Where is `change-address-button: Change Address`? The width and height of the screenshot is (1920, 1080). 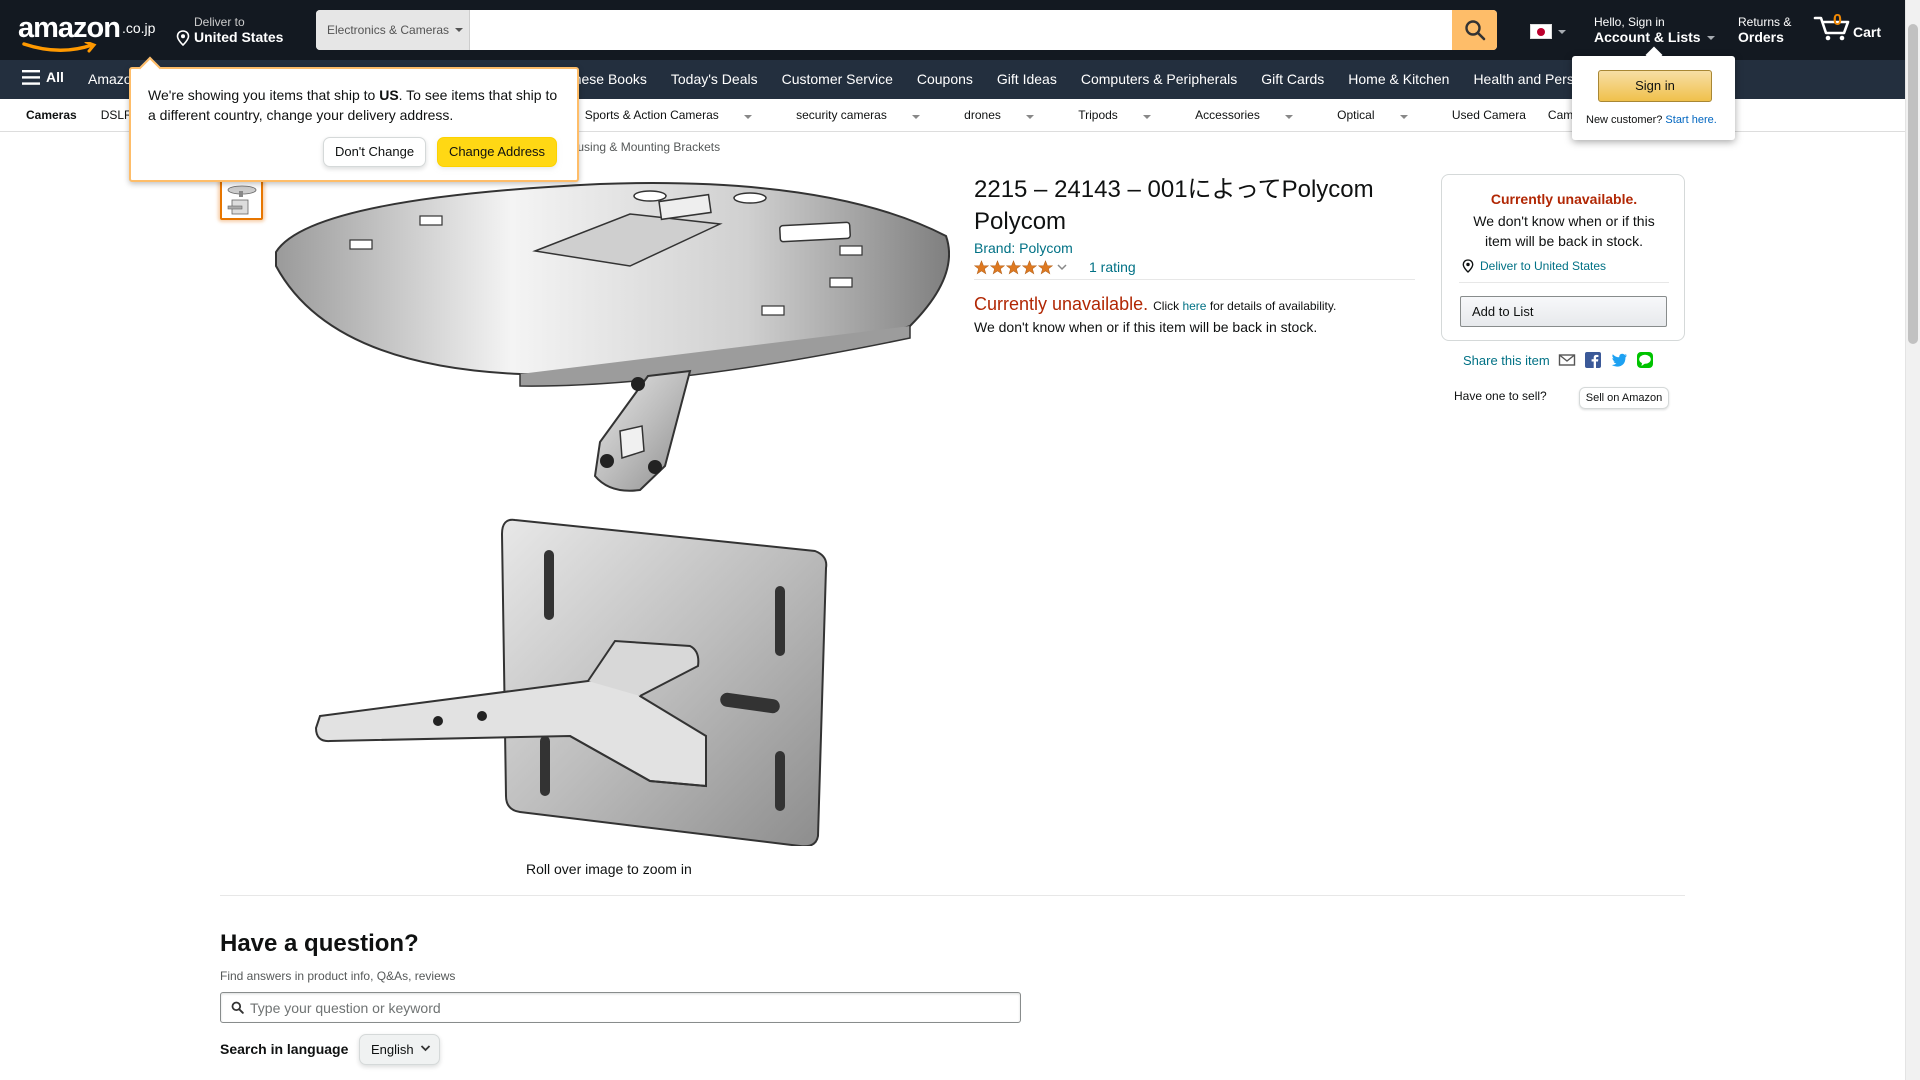 change-address-button: Change Address is located at coordinates (497, 152).